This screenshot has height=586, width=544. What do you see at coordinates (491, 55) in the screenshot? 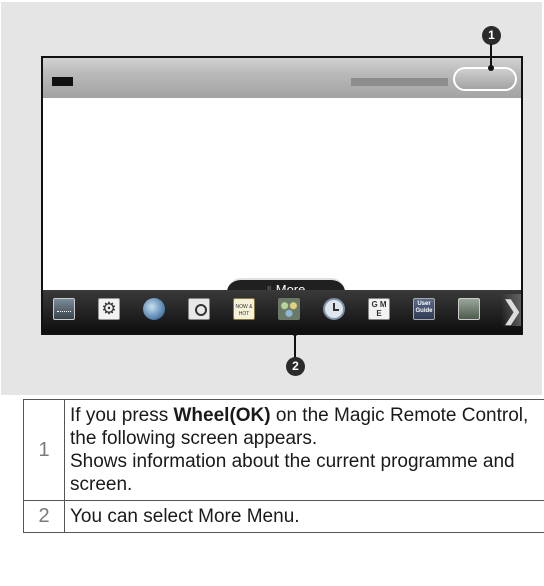
I see `callout-1-line` at bounding box center [491, 55].